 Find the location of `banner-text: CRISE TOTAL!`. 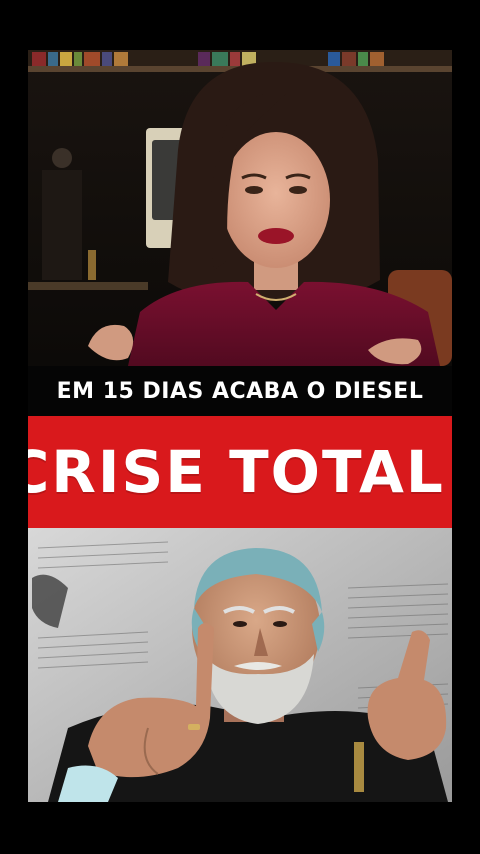

banner-text: CRISE TOTAL! is located at coordinates (240, 472).